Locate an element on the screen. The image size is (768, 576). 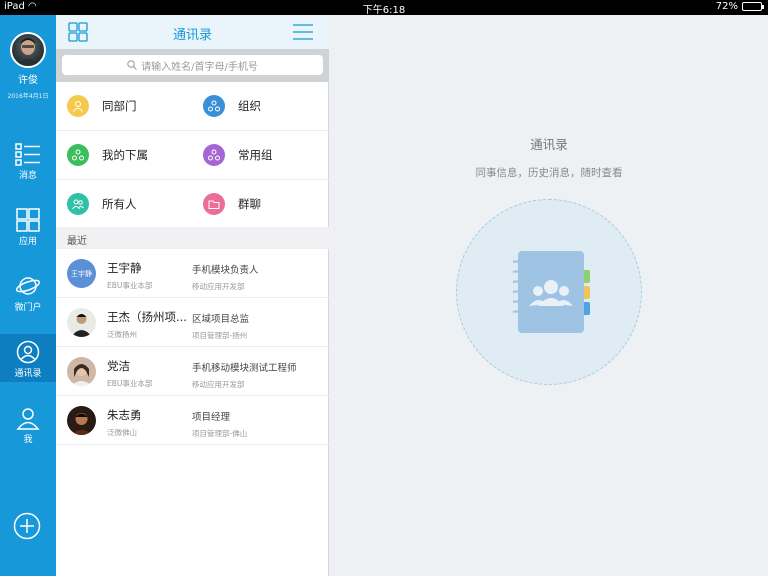
search-bar: 请输入姓名/首字母/手机号 is located at coordinates (192, 65).